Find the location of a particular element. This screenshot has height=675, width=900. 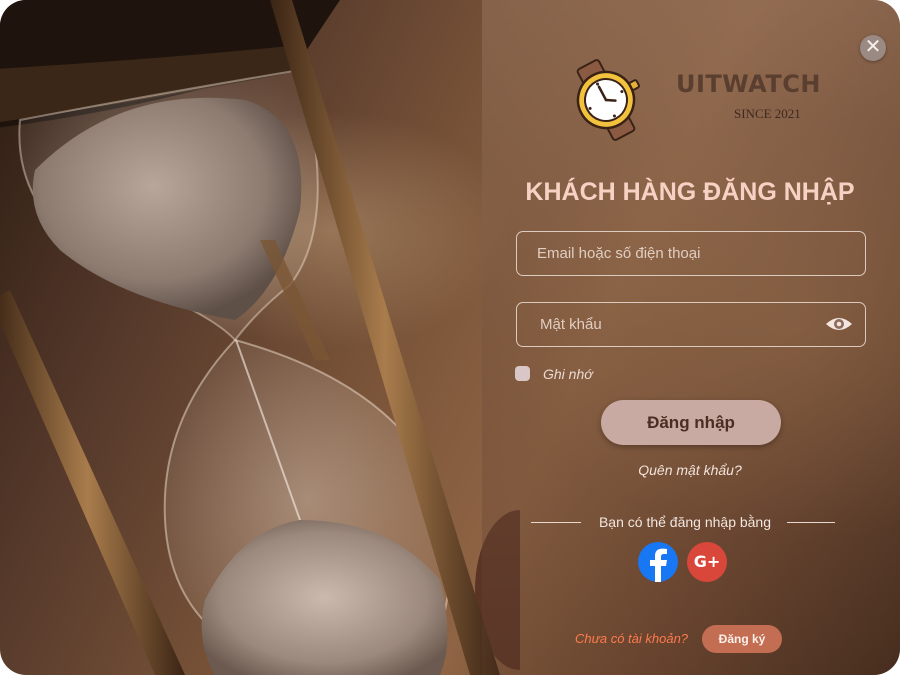

password-input is located at coordinates (691, 324).